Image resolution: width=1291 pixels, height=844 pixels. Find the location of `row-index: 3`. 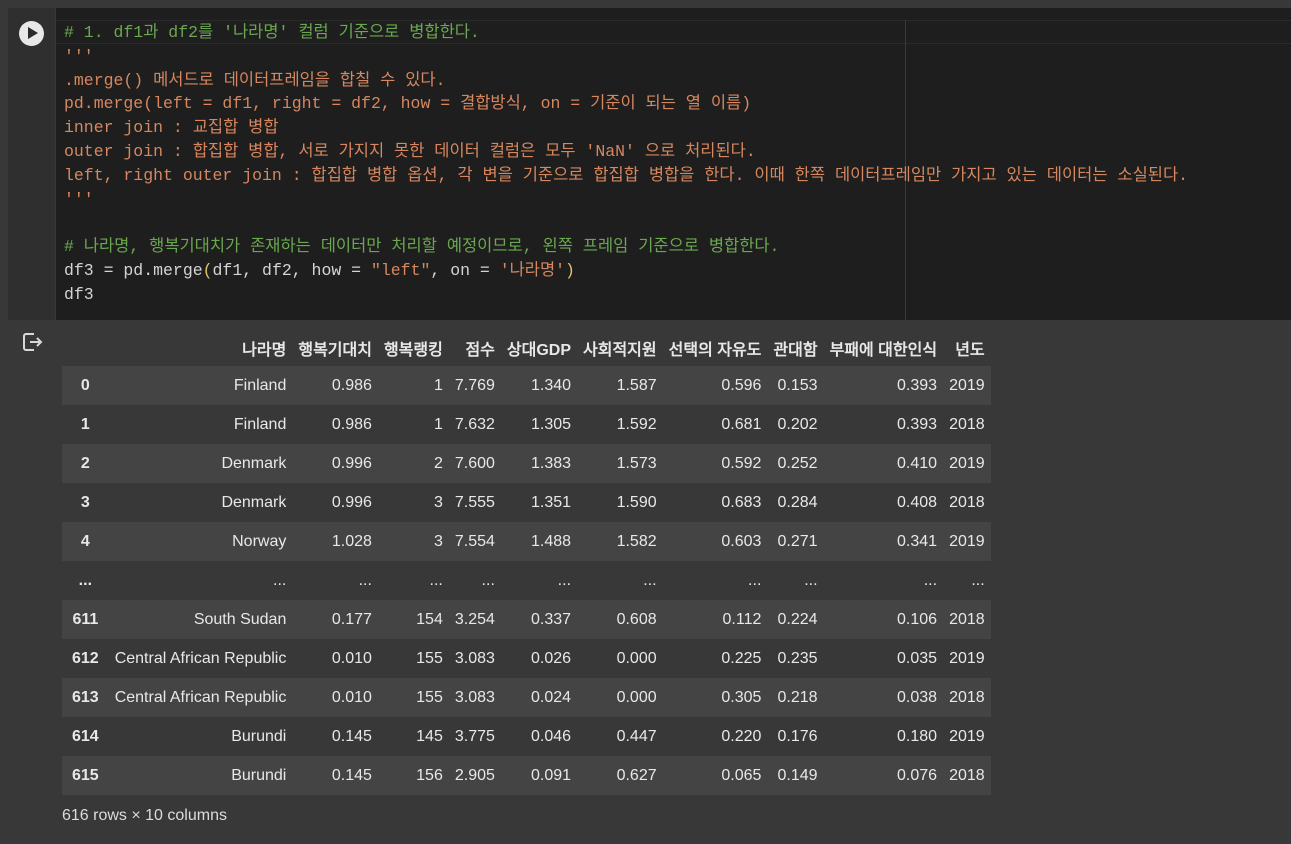

row-index: 3 is located at coordinates (85, 502).